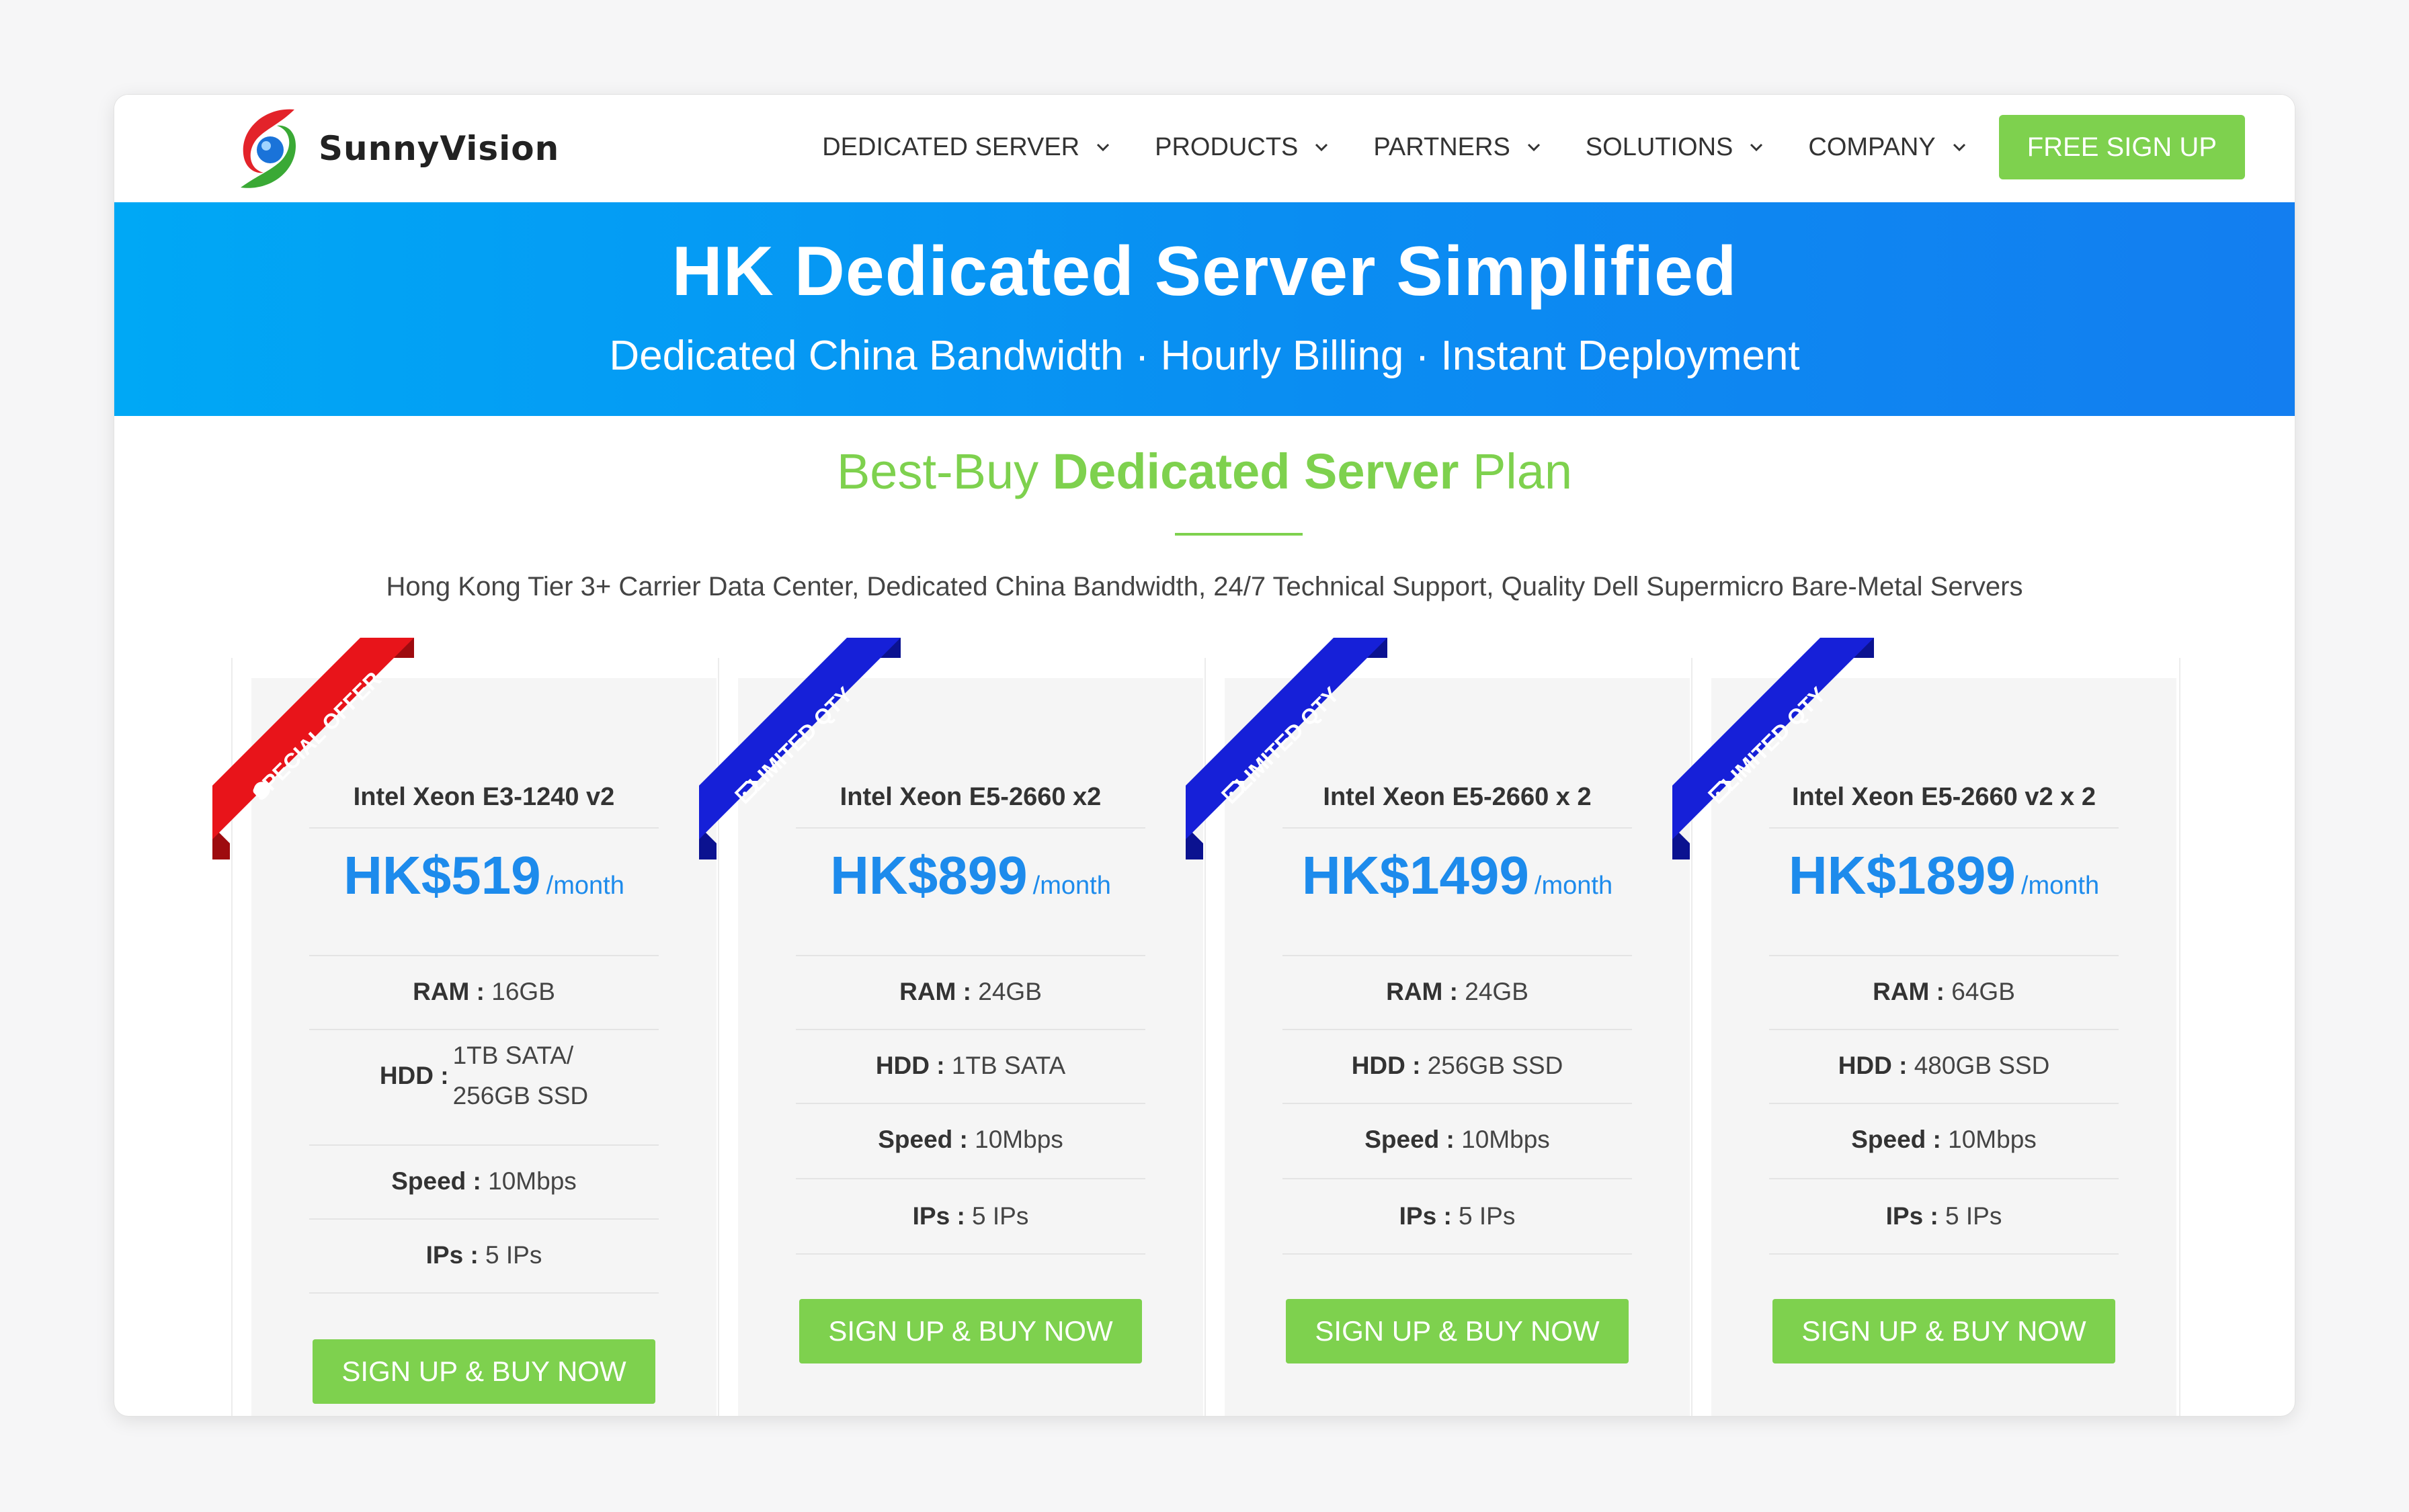 The height and width of the screenshot is (1512, 2409). Describe the element at coordinates (1497, 992) in the screenshot. I see `spec-value: 24GB` at that location.